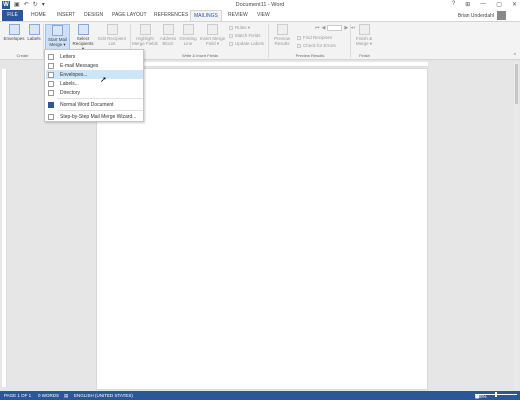 The height and width of the screenshot is (400, 520). Describe the element at coordinates (364, 55) in the screenshot. I see `group-label-finish: Finish` at that location.